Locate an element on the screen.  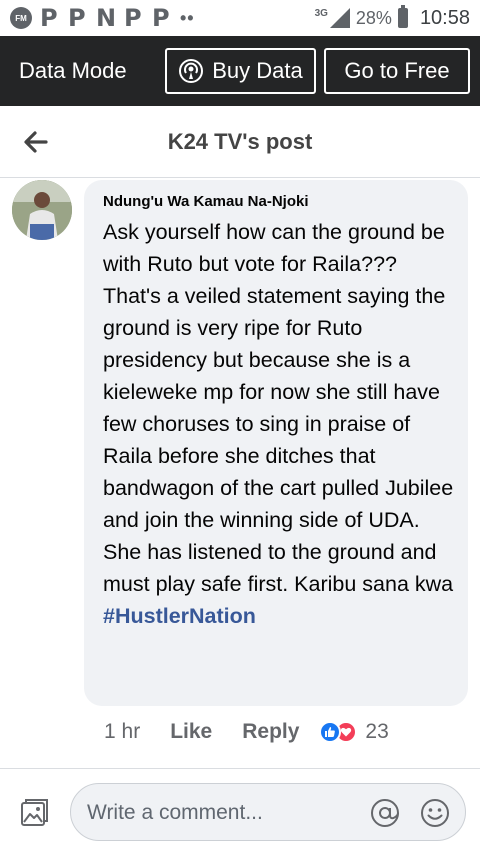
reply-button: Reply is located at coordinates (270, 732).